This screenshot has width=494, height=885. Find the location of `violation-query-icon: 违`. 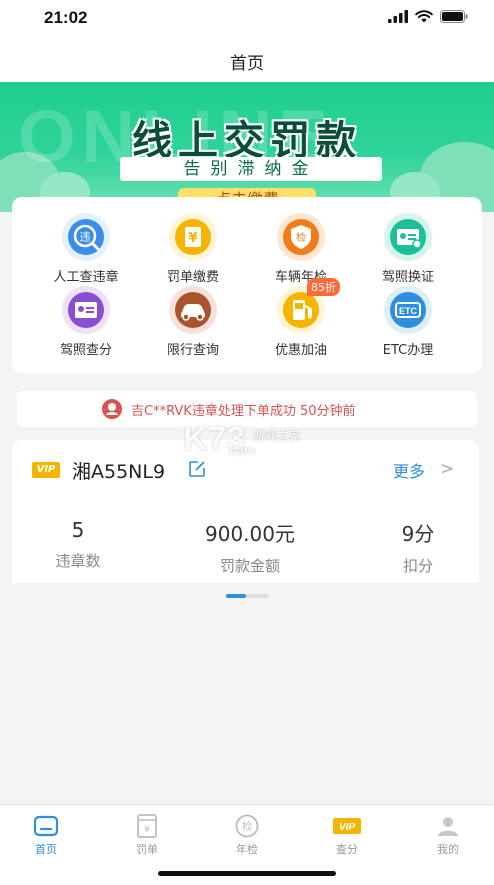

violation-query-icon: 违 is located at coordinates (86, 237).